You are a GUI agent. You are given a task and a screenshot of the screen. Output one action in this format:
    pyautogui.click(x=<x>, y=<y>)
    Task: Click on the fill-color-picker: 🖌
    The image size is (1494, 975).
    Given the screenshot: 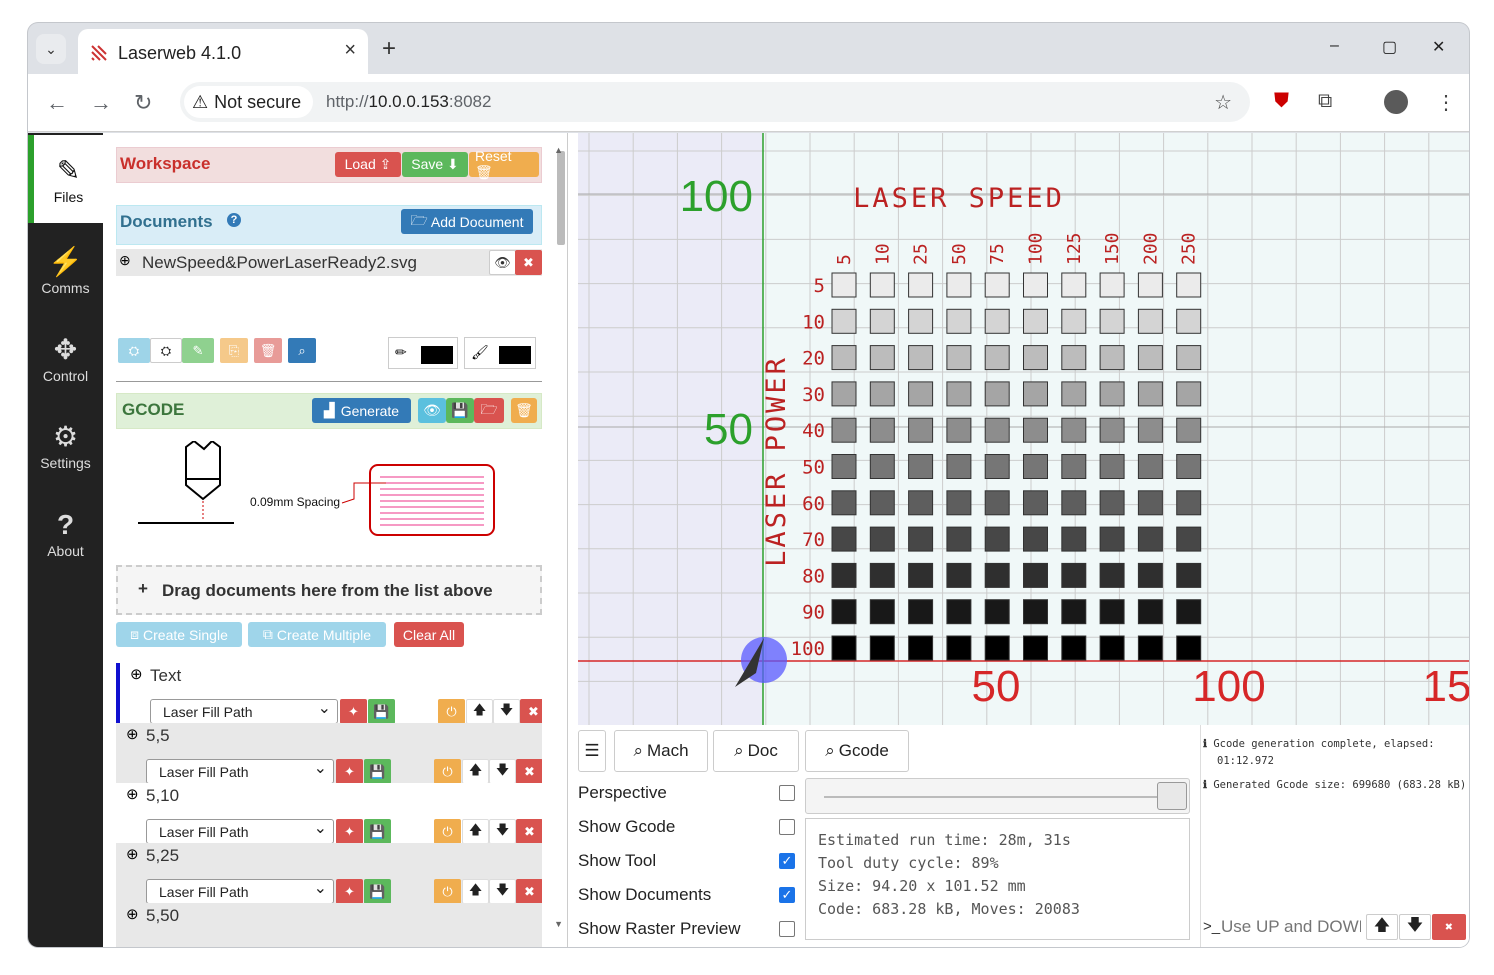 What is the action you would take?
    pyautogui.click(x=500, y=353)
    